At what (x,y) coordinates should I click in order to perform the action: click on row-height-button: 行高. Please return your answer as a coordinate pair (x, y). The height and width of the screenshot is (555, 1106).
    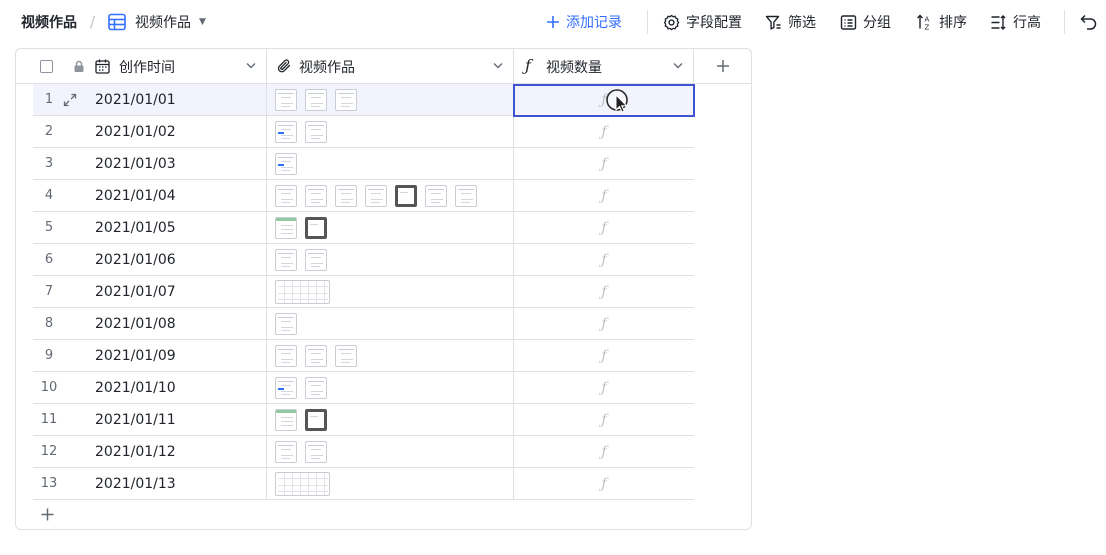
    Looking at the image, I should click on (1015, 22).